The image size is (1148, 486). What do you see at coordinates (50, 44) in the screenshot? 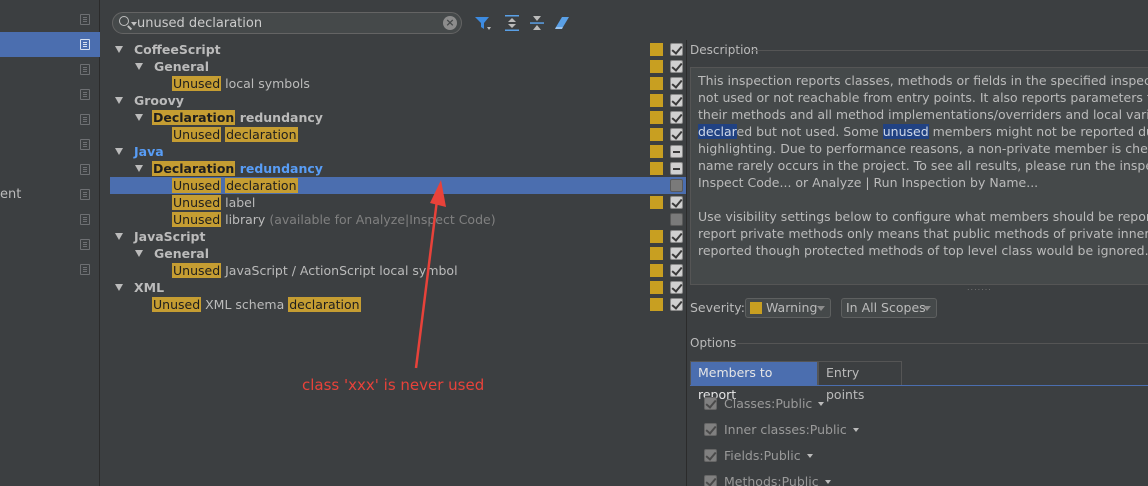
I see `sidebar-item-inspections` at bounding box center [50, 44].